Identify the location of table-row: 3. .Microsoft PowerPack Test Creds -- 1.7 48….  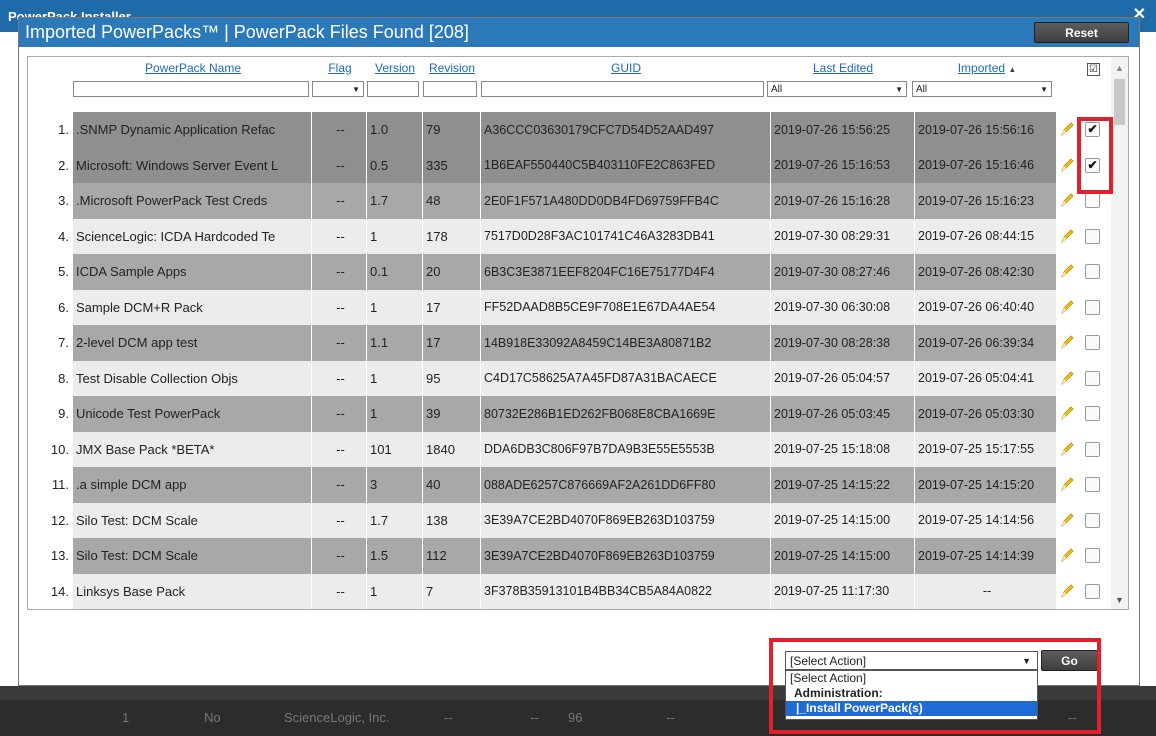
(570, 201).